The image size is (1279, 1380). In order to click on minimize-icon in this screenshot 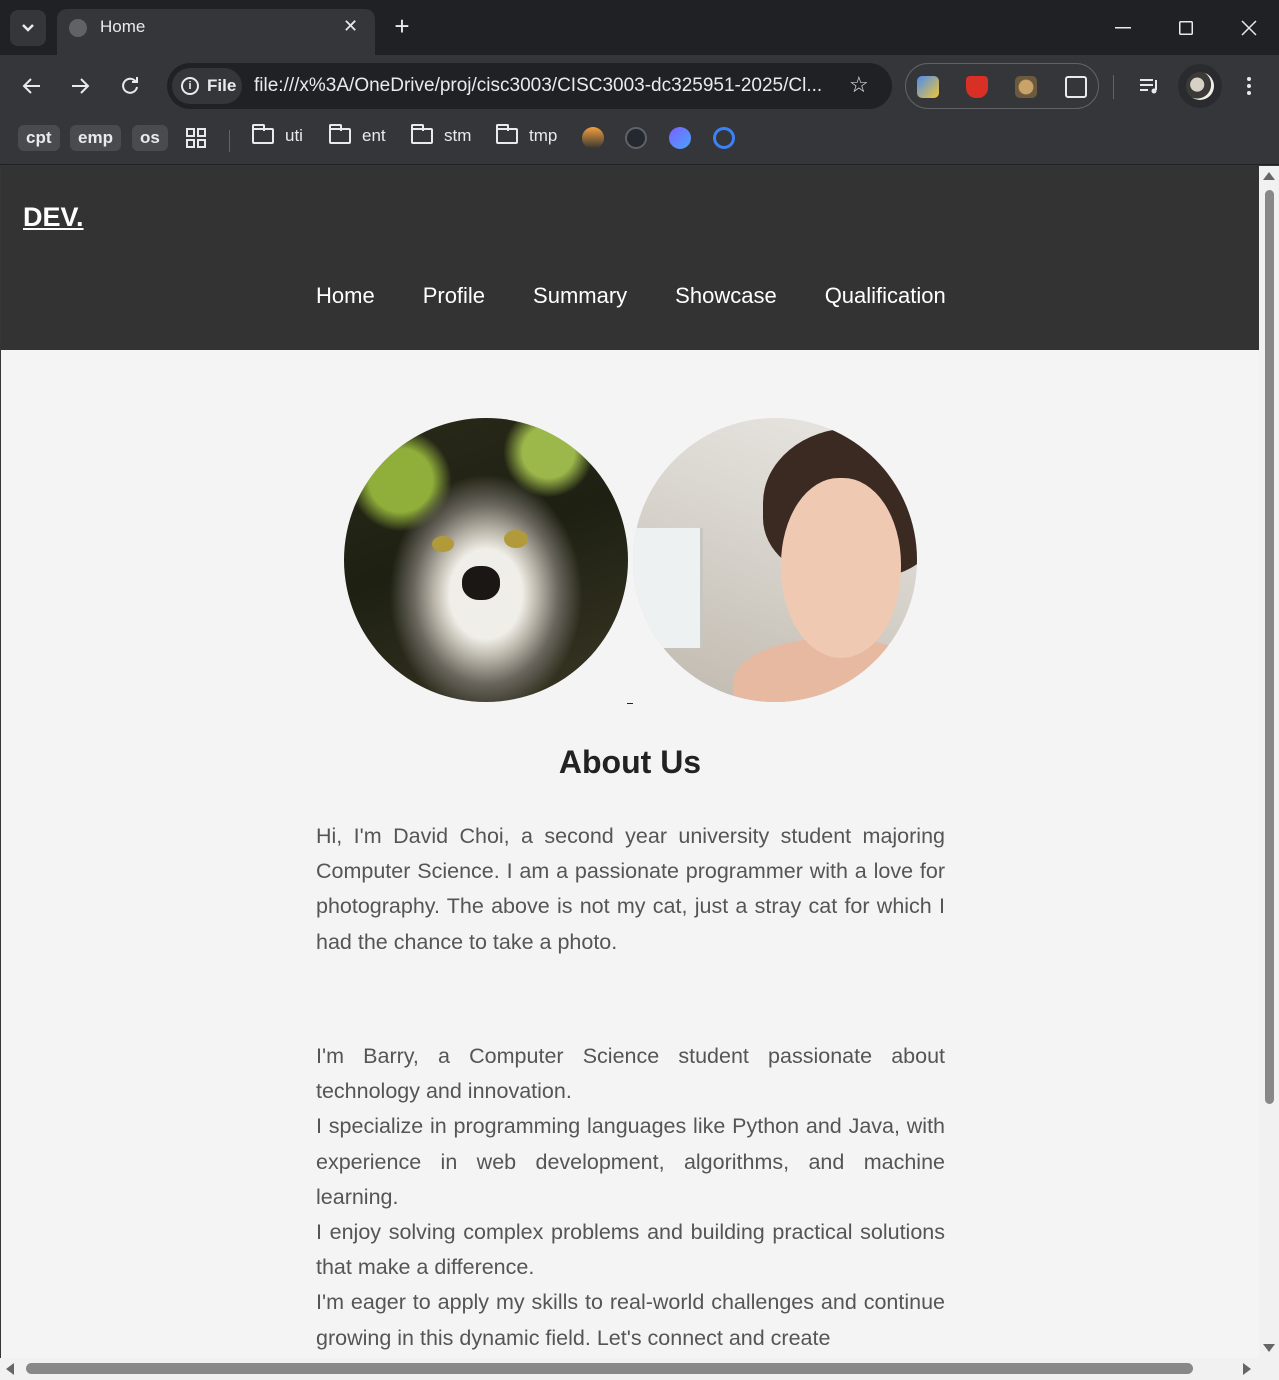, I will do `click(1122, 27)`.